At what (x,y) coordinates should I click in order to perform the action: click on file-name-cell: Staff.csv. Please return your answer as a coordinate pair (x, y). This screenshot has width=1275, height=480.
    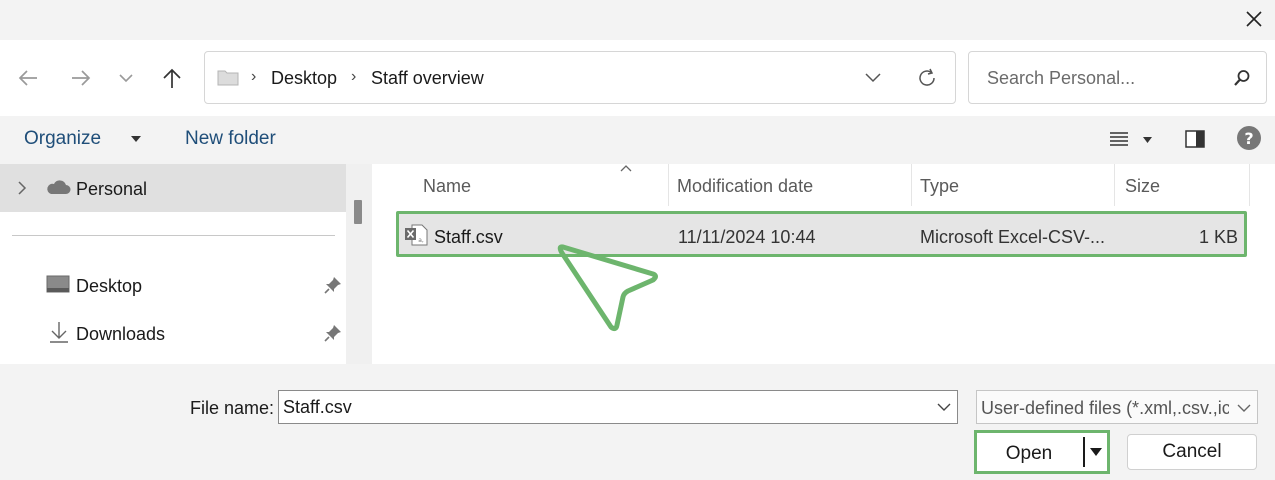
    Looking at the image, I should click on (468, 237).